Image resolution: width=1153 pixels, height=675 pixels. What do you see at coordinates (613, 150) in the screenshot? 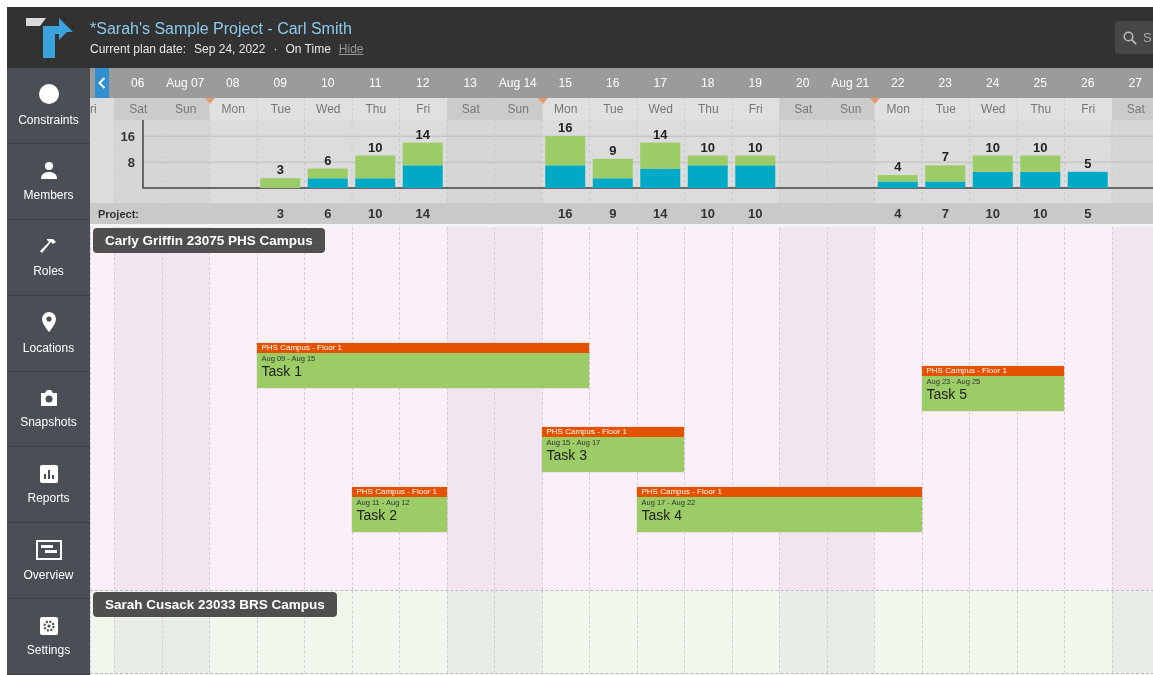
I see `bar-total-label: 9` at bounding box center [613, 150].